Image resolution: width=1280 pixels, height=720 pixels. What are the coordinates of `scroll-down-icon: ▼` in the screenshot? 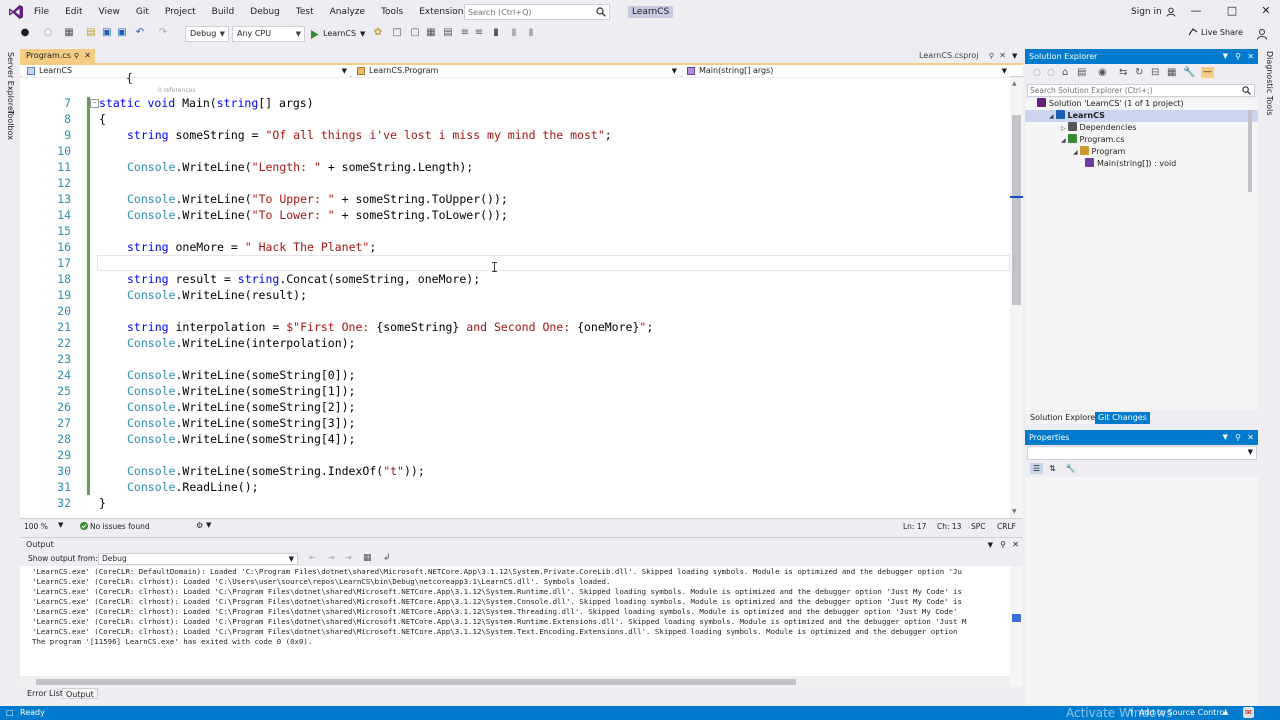 It's located at (1014, 511).